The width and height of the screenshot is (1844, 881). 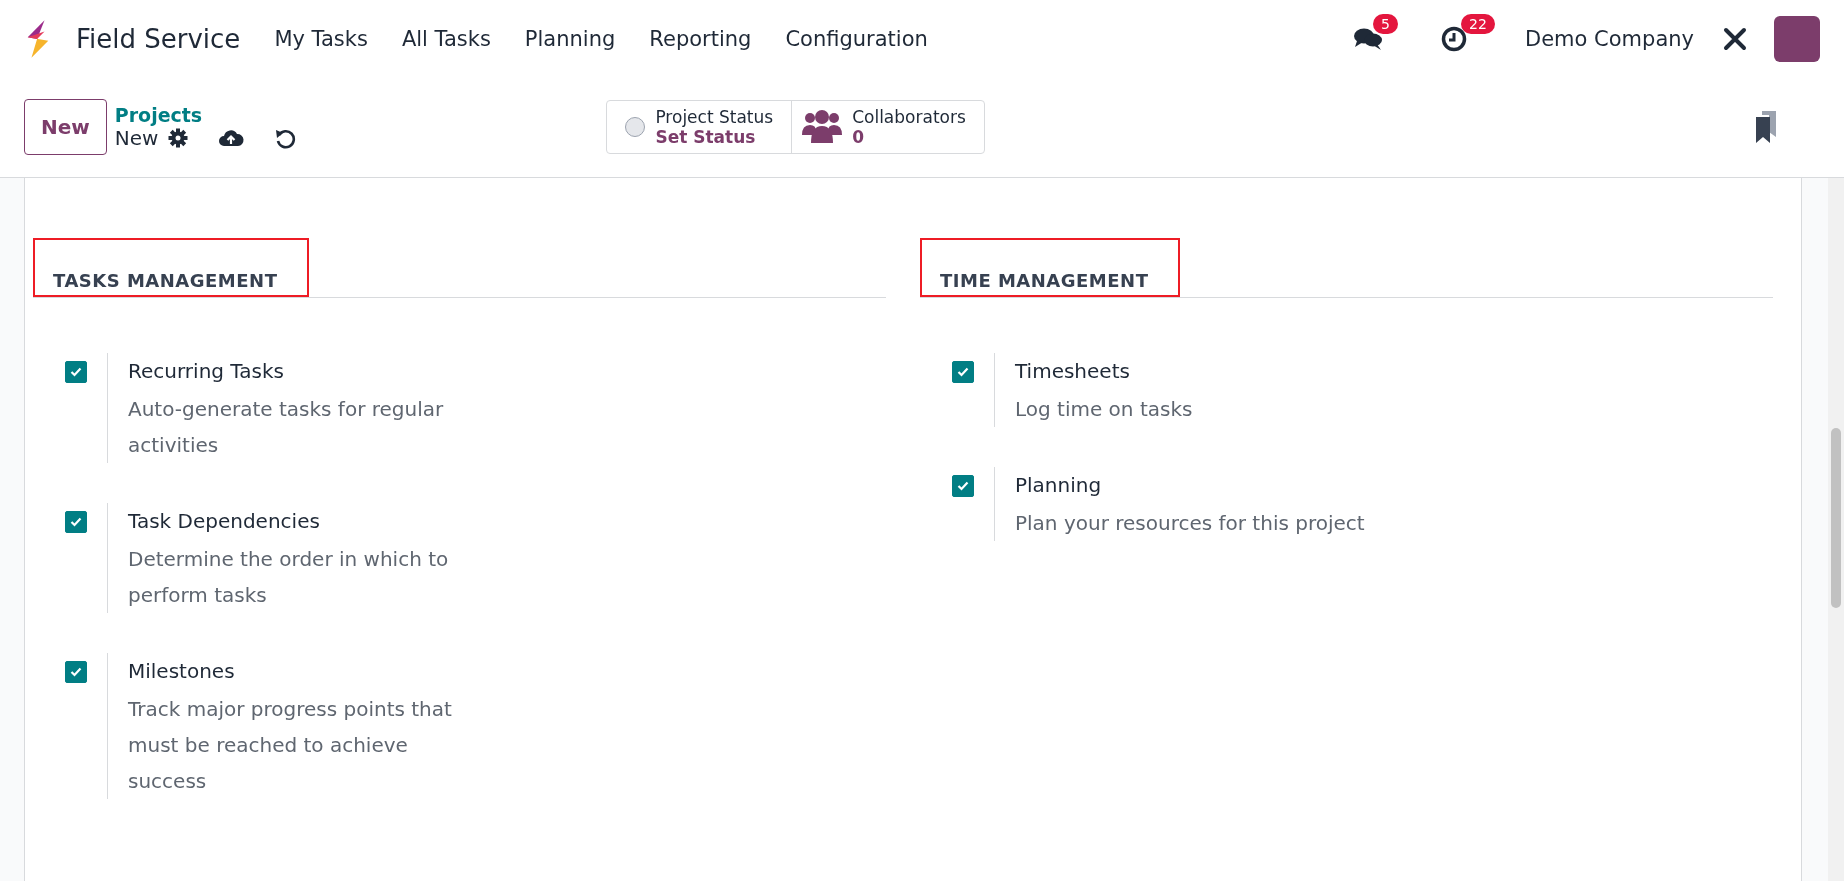 What do you see at coordinates (1073, 371) in the screenshot?
I see `setting-label: Timesheets` at bounding box center [1073, 371].